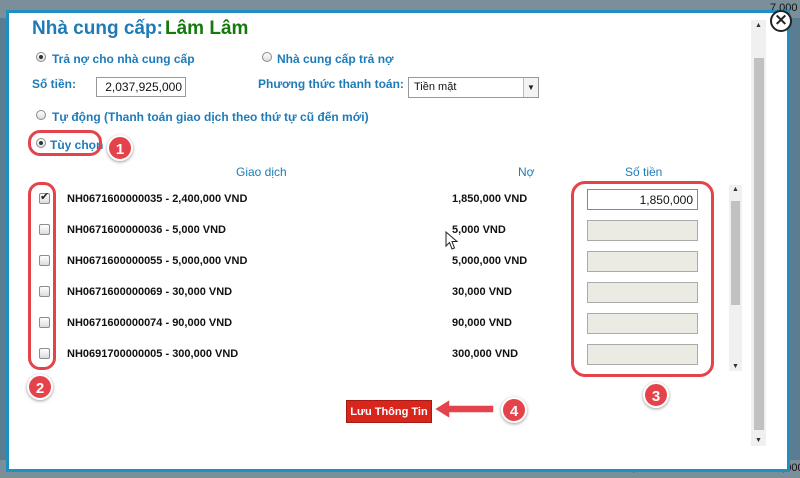 The height and width of the screenshot is (478, 800). I want to click on column-header-transaction: Giao dịch, so click(261, 172).